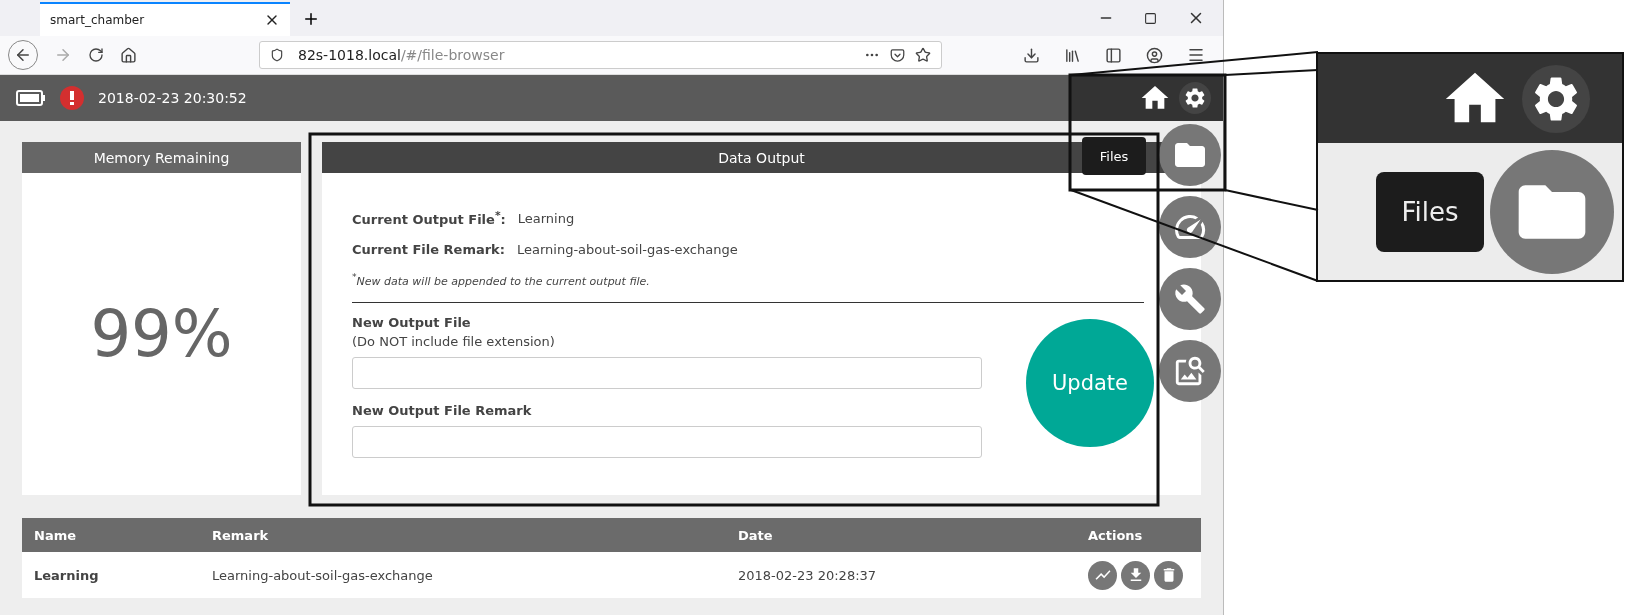  What do you see at coordinates (1031, 55) in the screenshot?
I see `download-icon` at bounding box center [1031, 55].